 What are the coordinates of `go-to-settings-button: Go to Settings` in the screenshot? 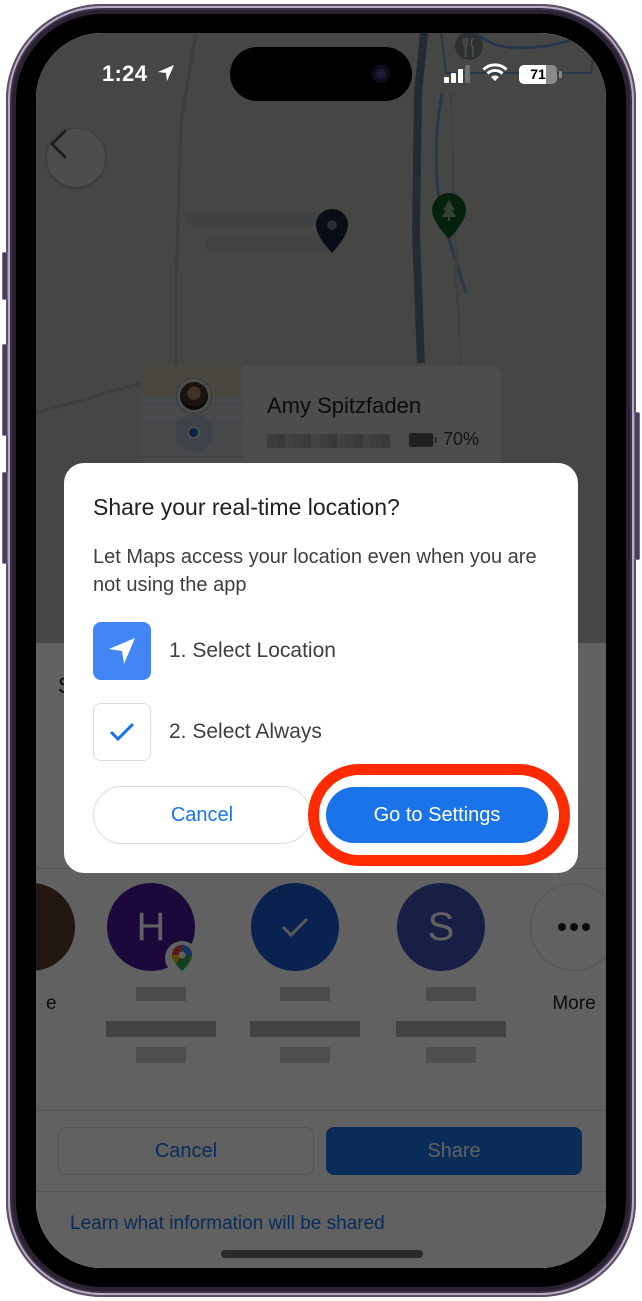 It's located at (437, 815).